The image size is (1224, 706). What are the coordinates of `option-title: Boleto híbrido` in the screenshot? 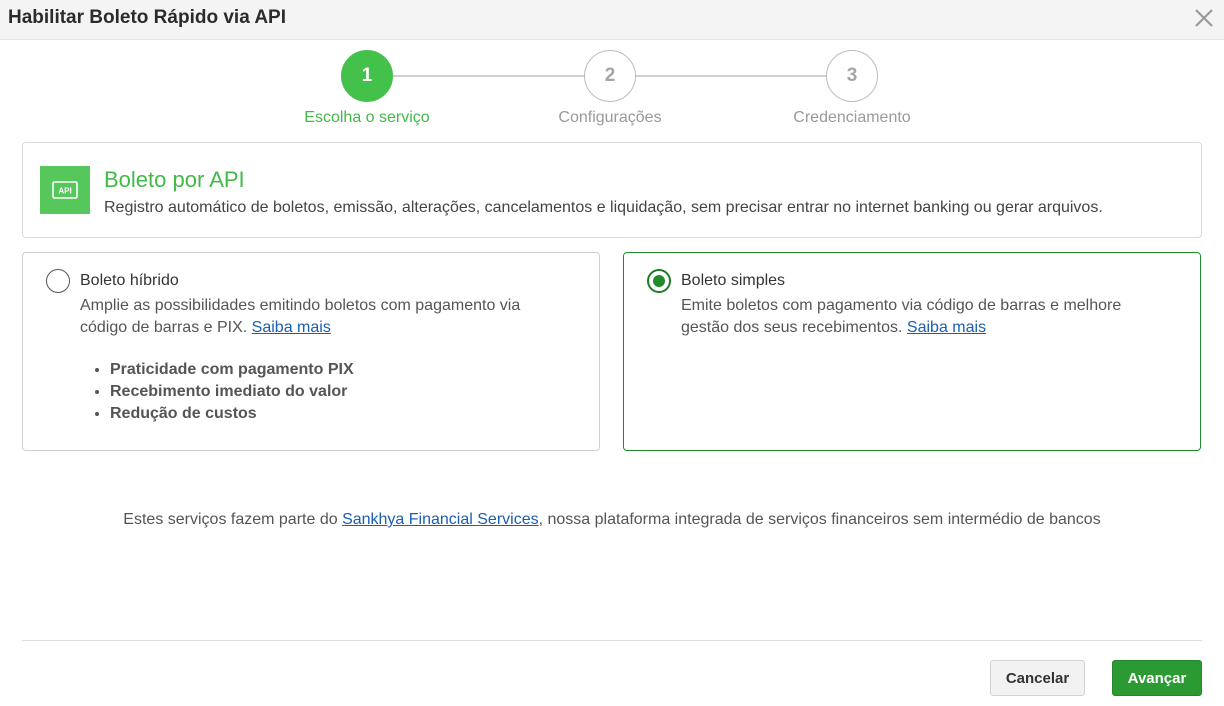 It's located at (129, 280).